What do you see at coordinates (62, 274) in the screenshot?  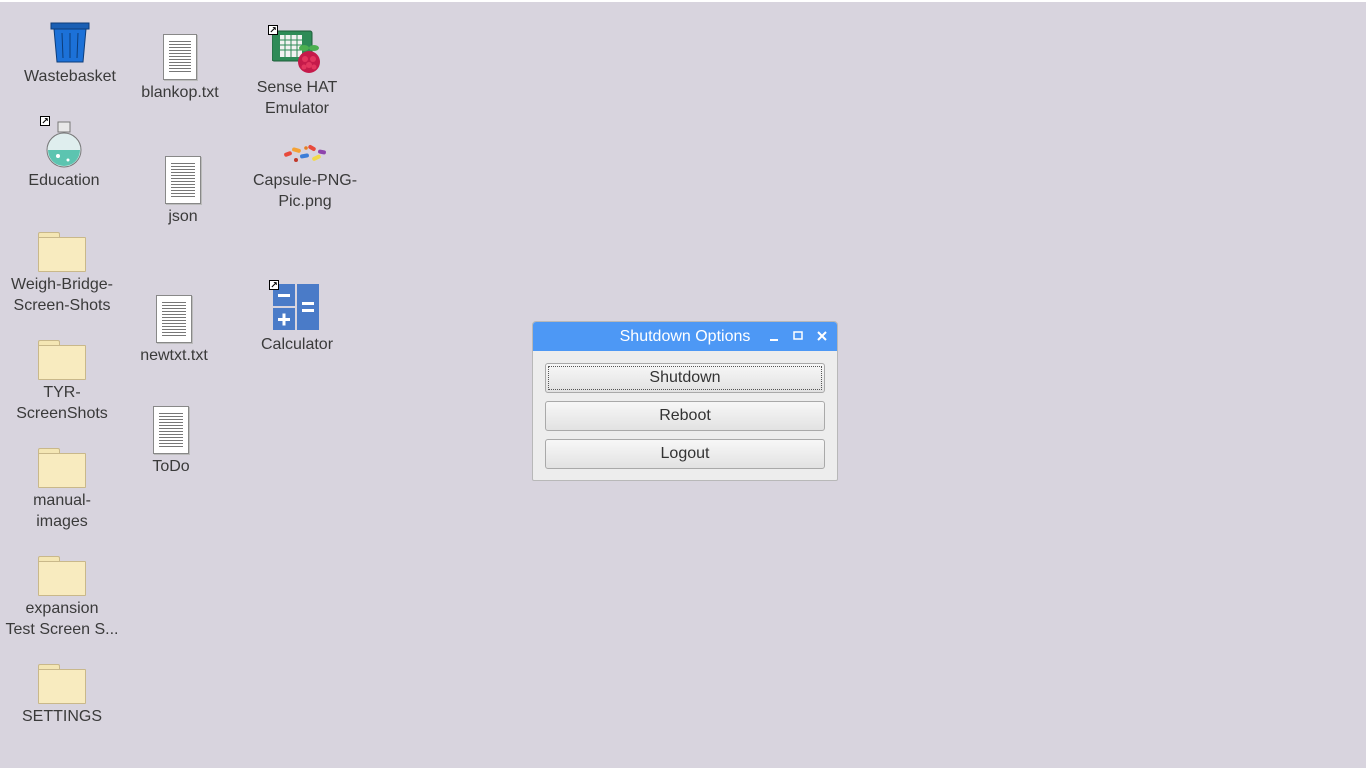 I see `desktop-icon-weigh-bridge-folder: Weigh-Bridge- Screen-Shots` at bounding box center [62, 274].